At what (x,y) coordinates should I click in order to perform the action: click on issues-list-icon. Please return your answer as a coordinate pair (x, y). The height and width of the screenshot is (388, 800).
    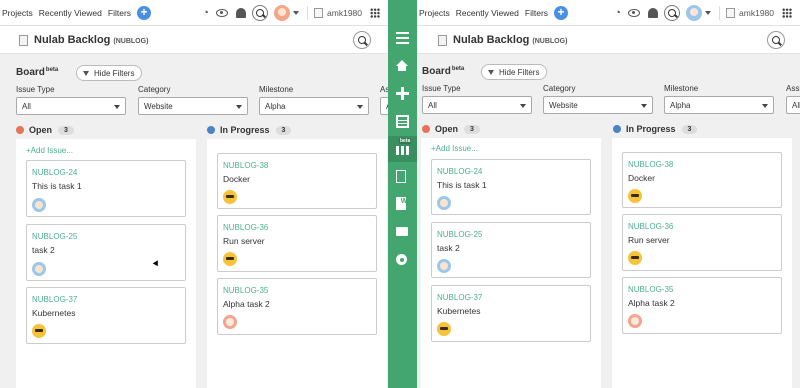
    Looking at the image, I should click on (402, 121).